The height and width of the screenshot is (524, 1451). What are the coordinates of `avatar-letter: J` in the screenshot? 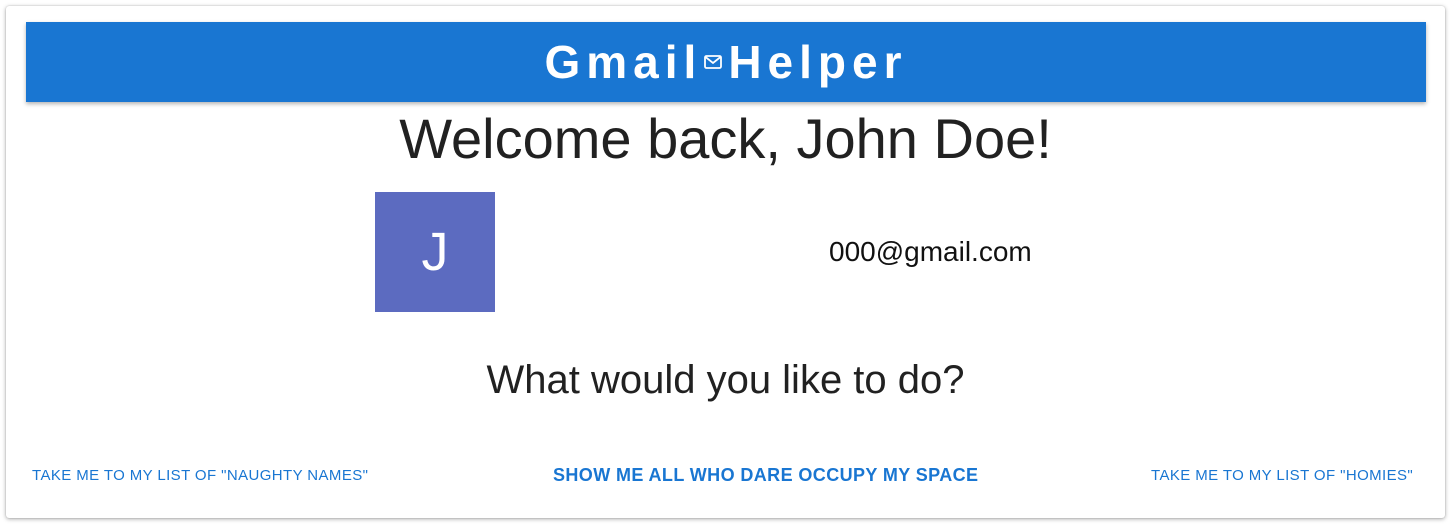 It's located at (435, 252).